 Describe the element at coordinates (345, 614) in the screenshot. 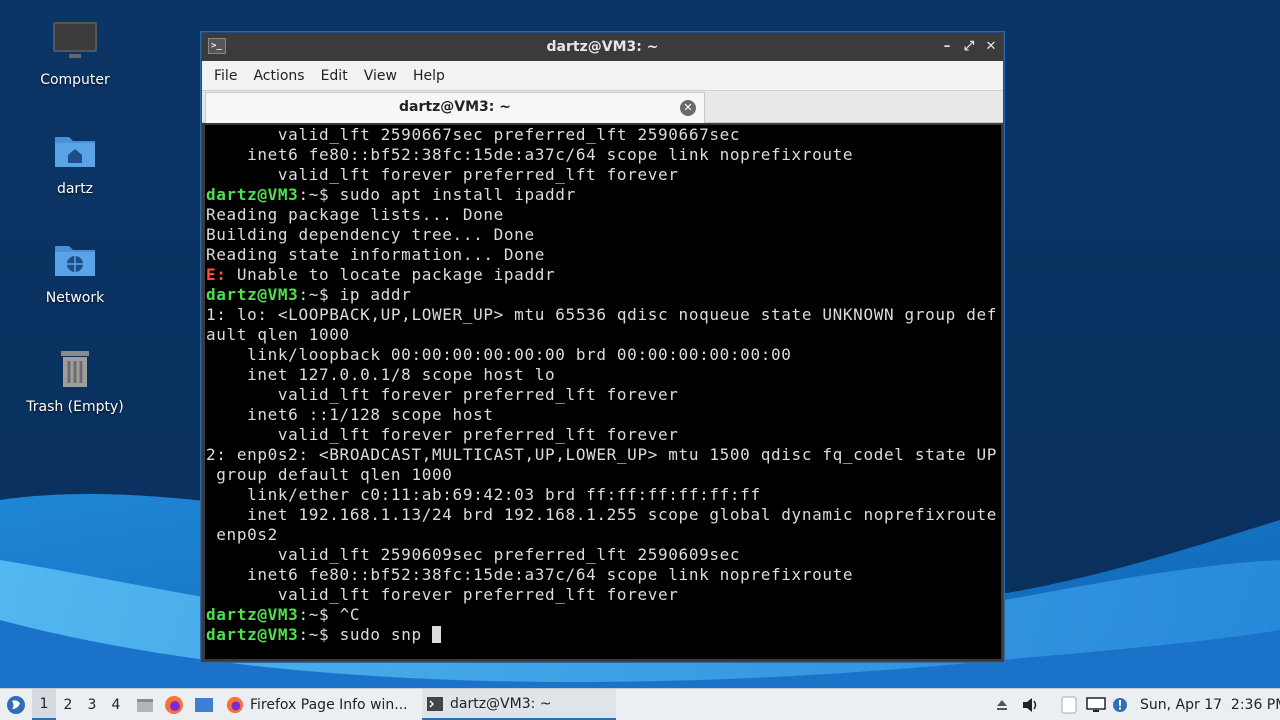

I see `command-text: ^C` at that location.